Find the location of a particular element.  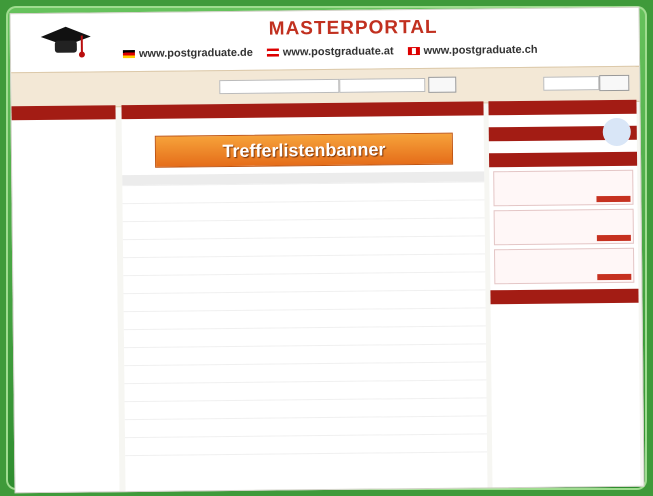

watchlist-text is located at coordinates (565, 307).